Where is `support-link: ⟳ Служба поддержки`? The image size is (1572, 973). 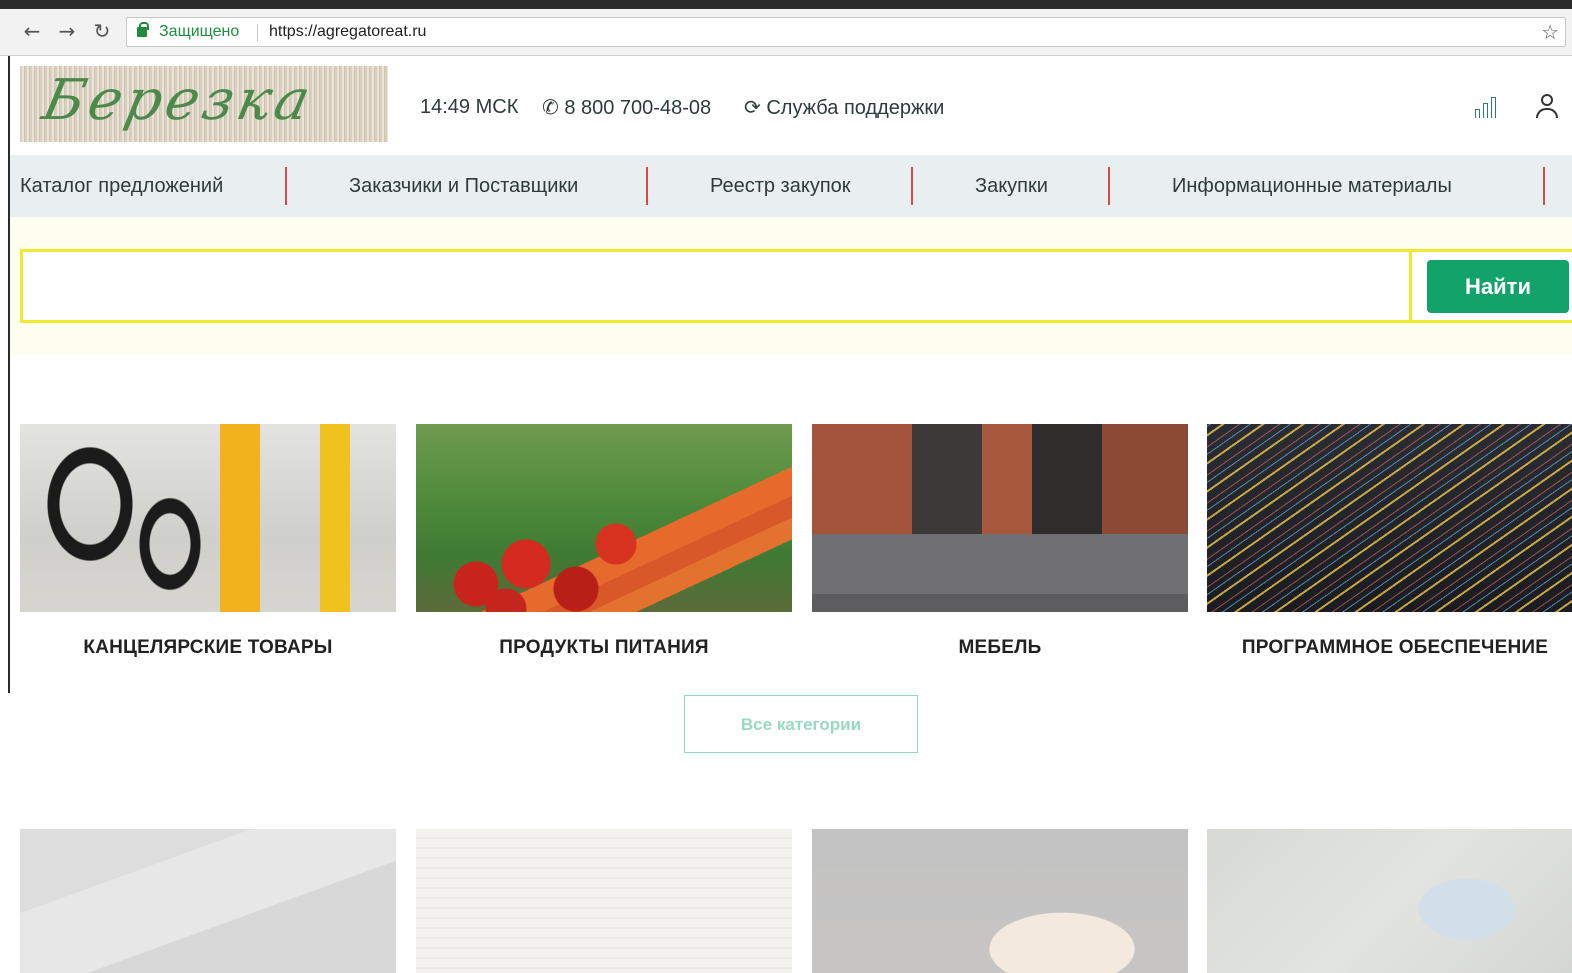
support-link: ⟳ Служба поддержки is located at coordinates (844, 107).